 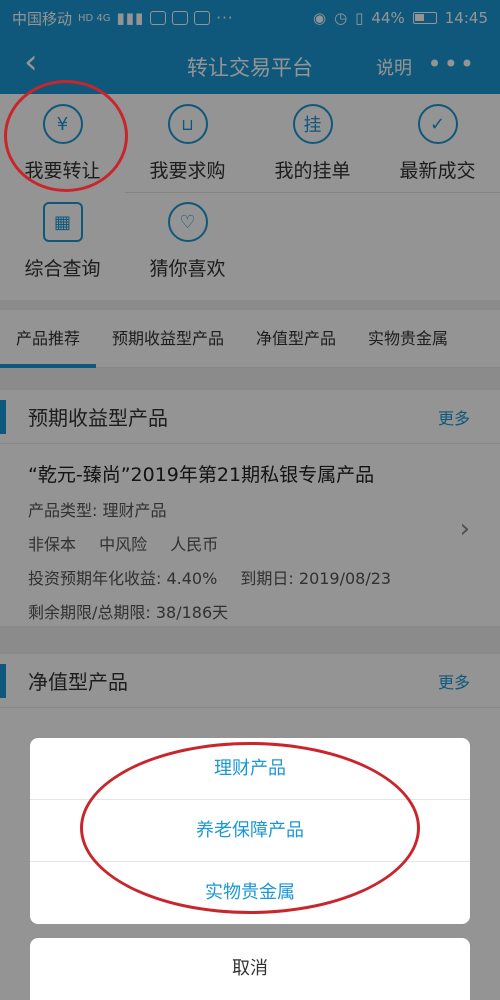 What do you see at coordinates (250, 828) in the screenshot?
I see `annotation-circle-sheet` at bounding box center [250, 828].